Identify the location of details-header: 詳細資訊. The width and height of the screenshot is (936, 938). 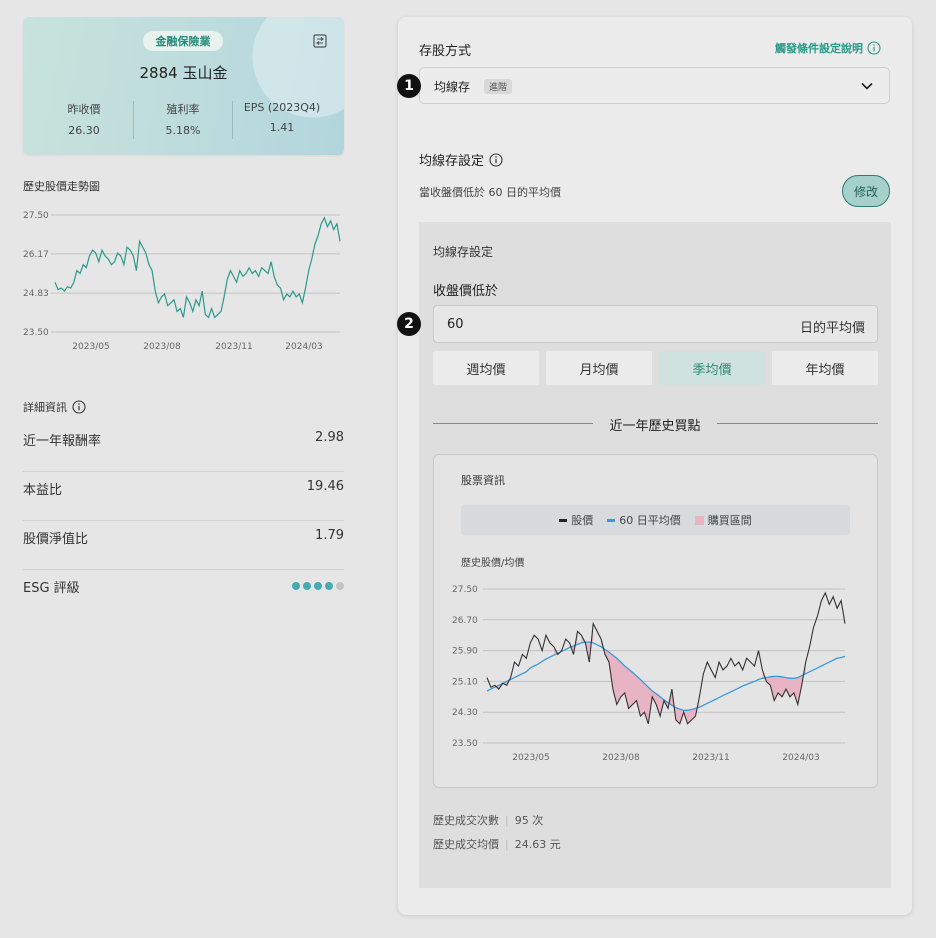
(54, 407).